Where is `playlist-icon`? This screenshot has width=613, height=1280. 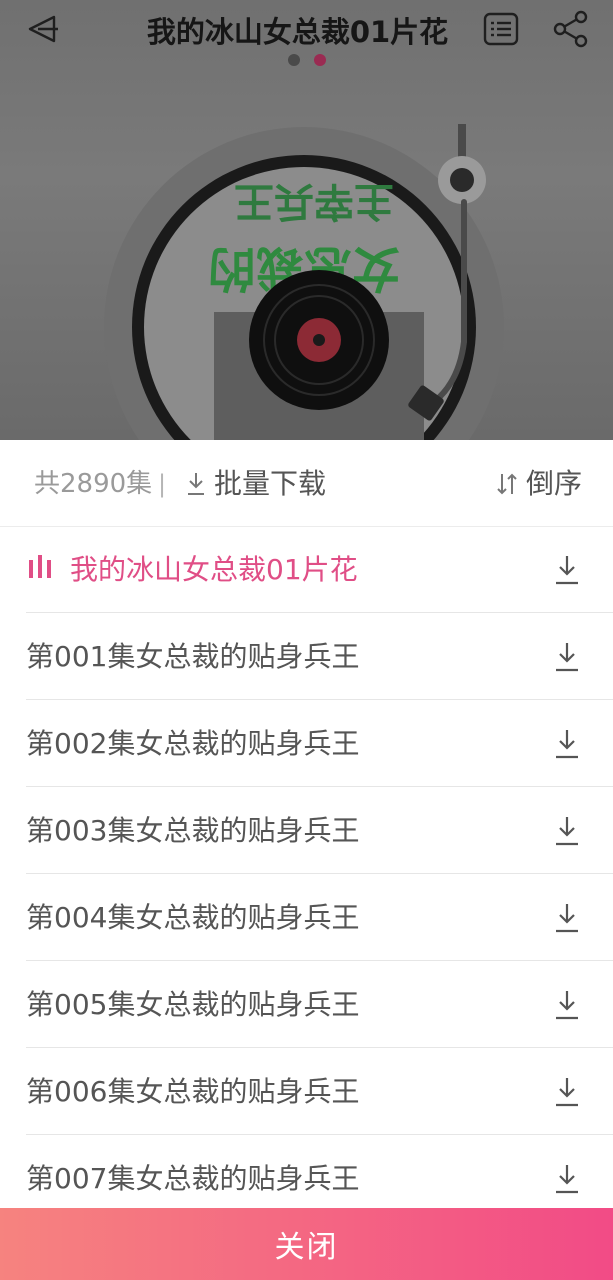
playlist-icon is located at coordinates (501, 29).